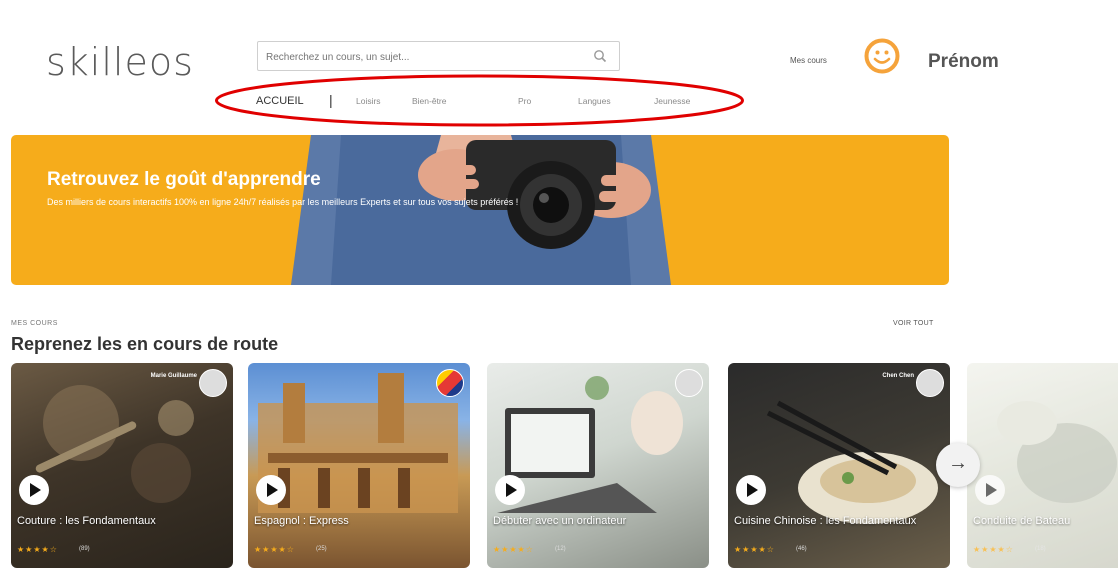 This screenshot has height=568, width=1118. What do you see at coordinates (173, 376) in the screenshot?
I see `author-name: Marie Guillaume` at bounding box center [173, 376].